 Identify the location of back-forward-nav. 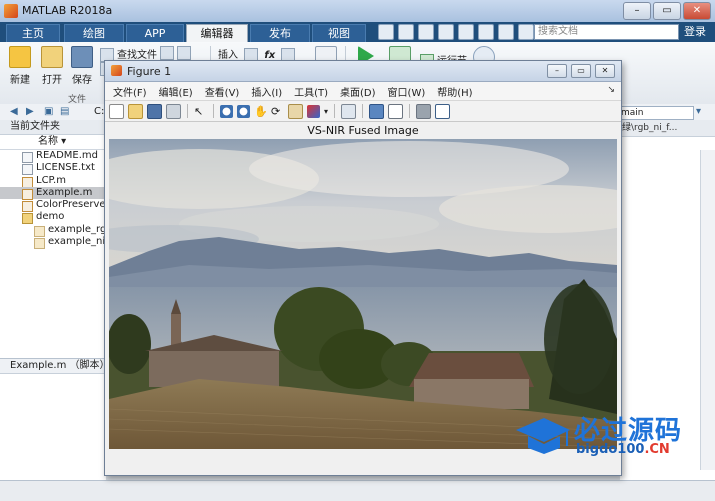
(177, 53).